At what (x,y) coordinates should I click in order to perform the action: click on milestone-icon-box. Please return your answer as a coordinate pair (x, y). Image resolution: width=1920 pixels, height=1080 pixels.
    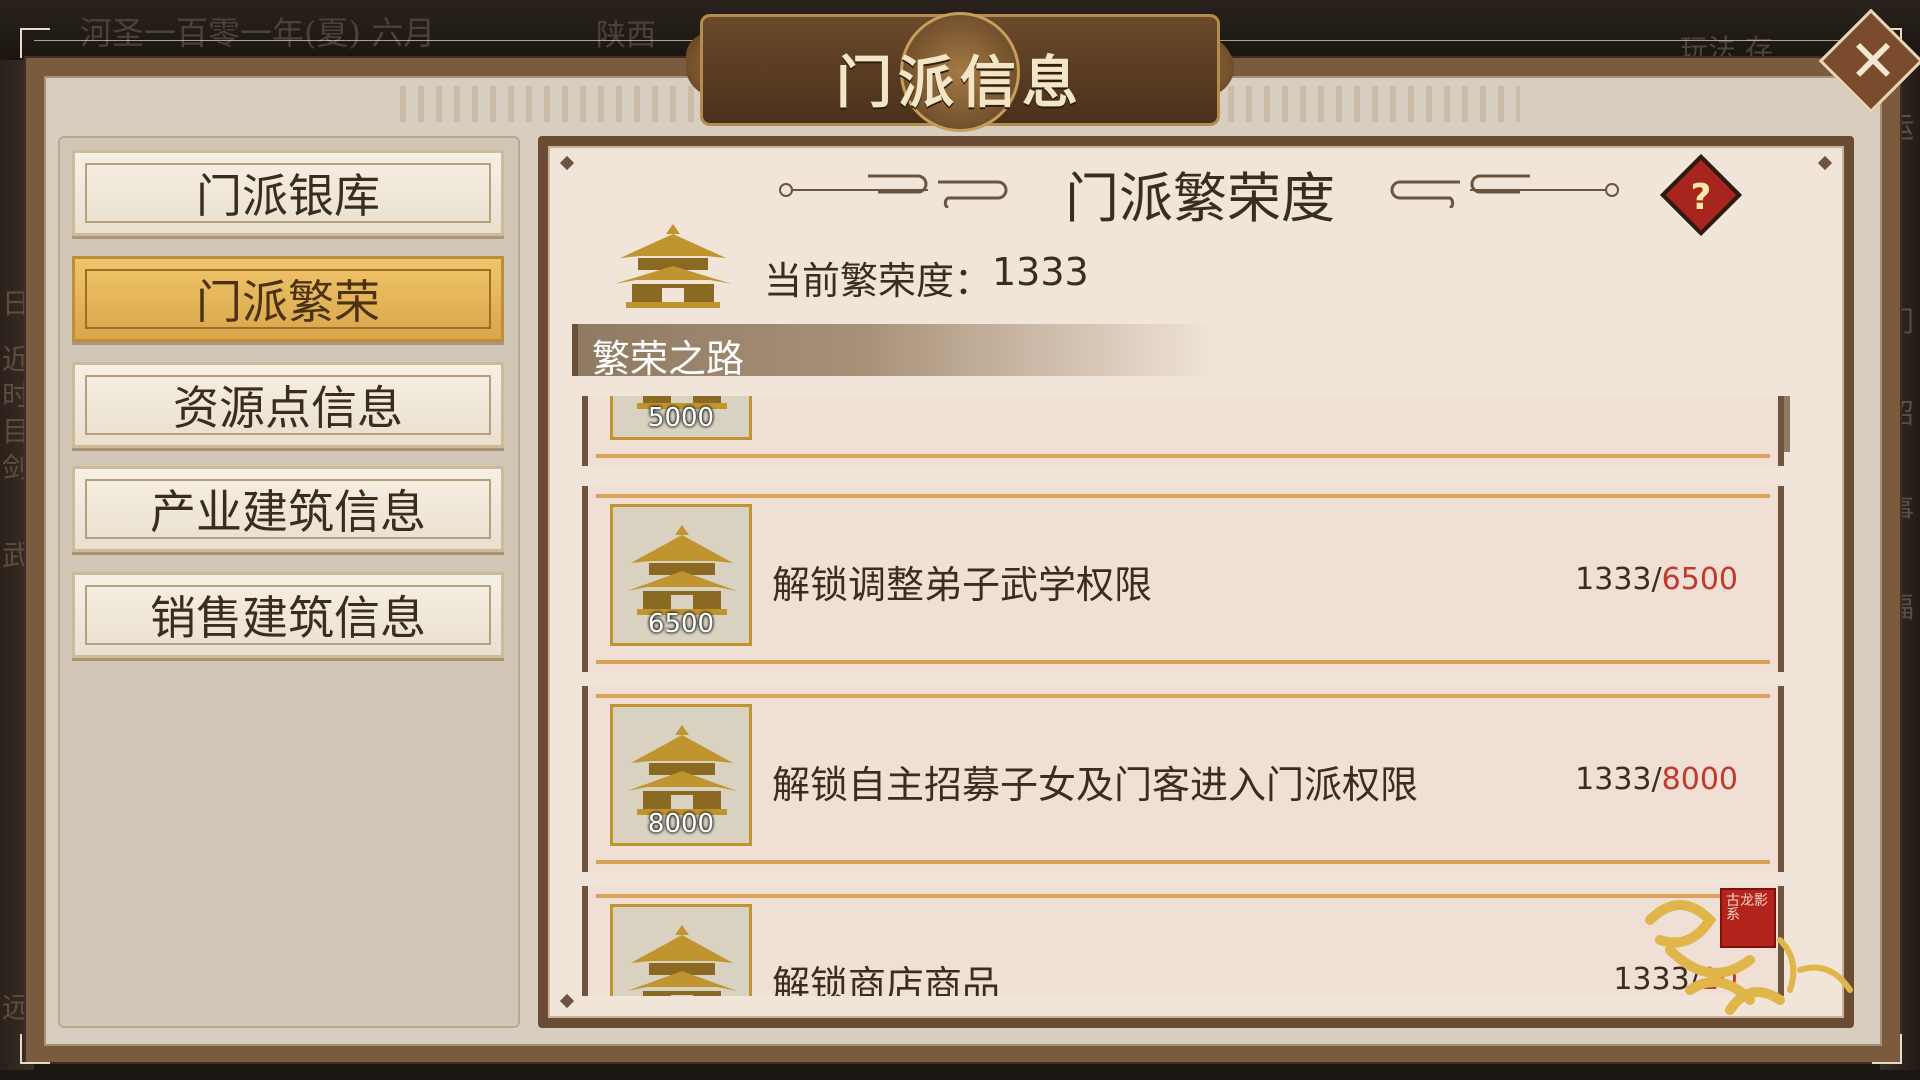
    Looking at the image, I should click on (681, 950).